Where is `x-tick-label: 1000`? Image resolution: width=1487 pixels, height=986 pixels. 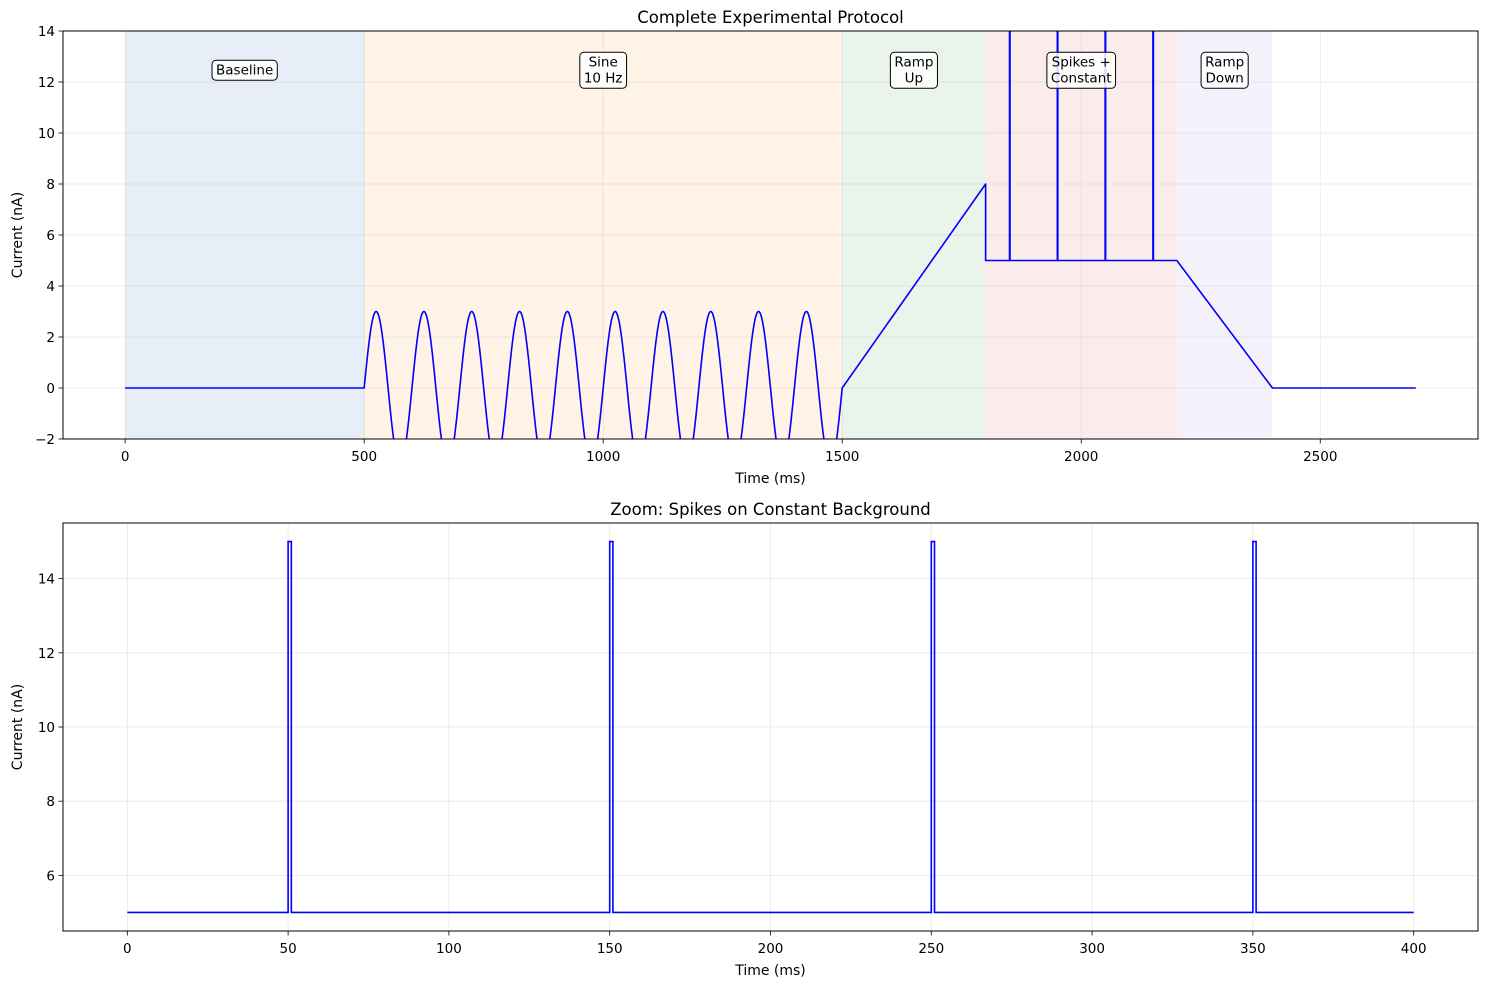
x-tick-label: 1000 is located at coordinates (603, 457).